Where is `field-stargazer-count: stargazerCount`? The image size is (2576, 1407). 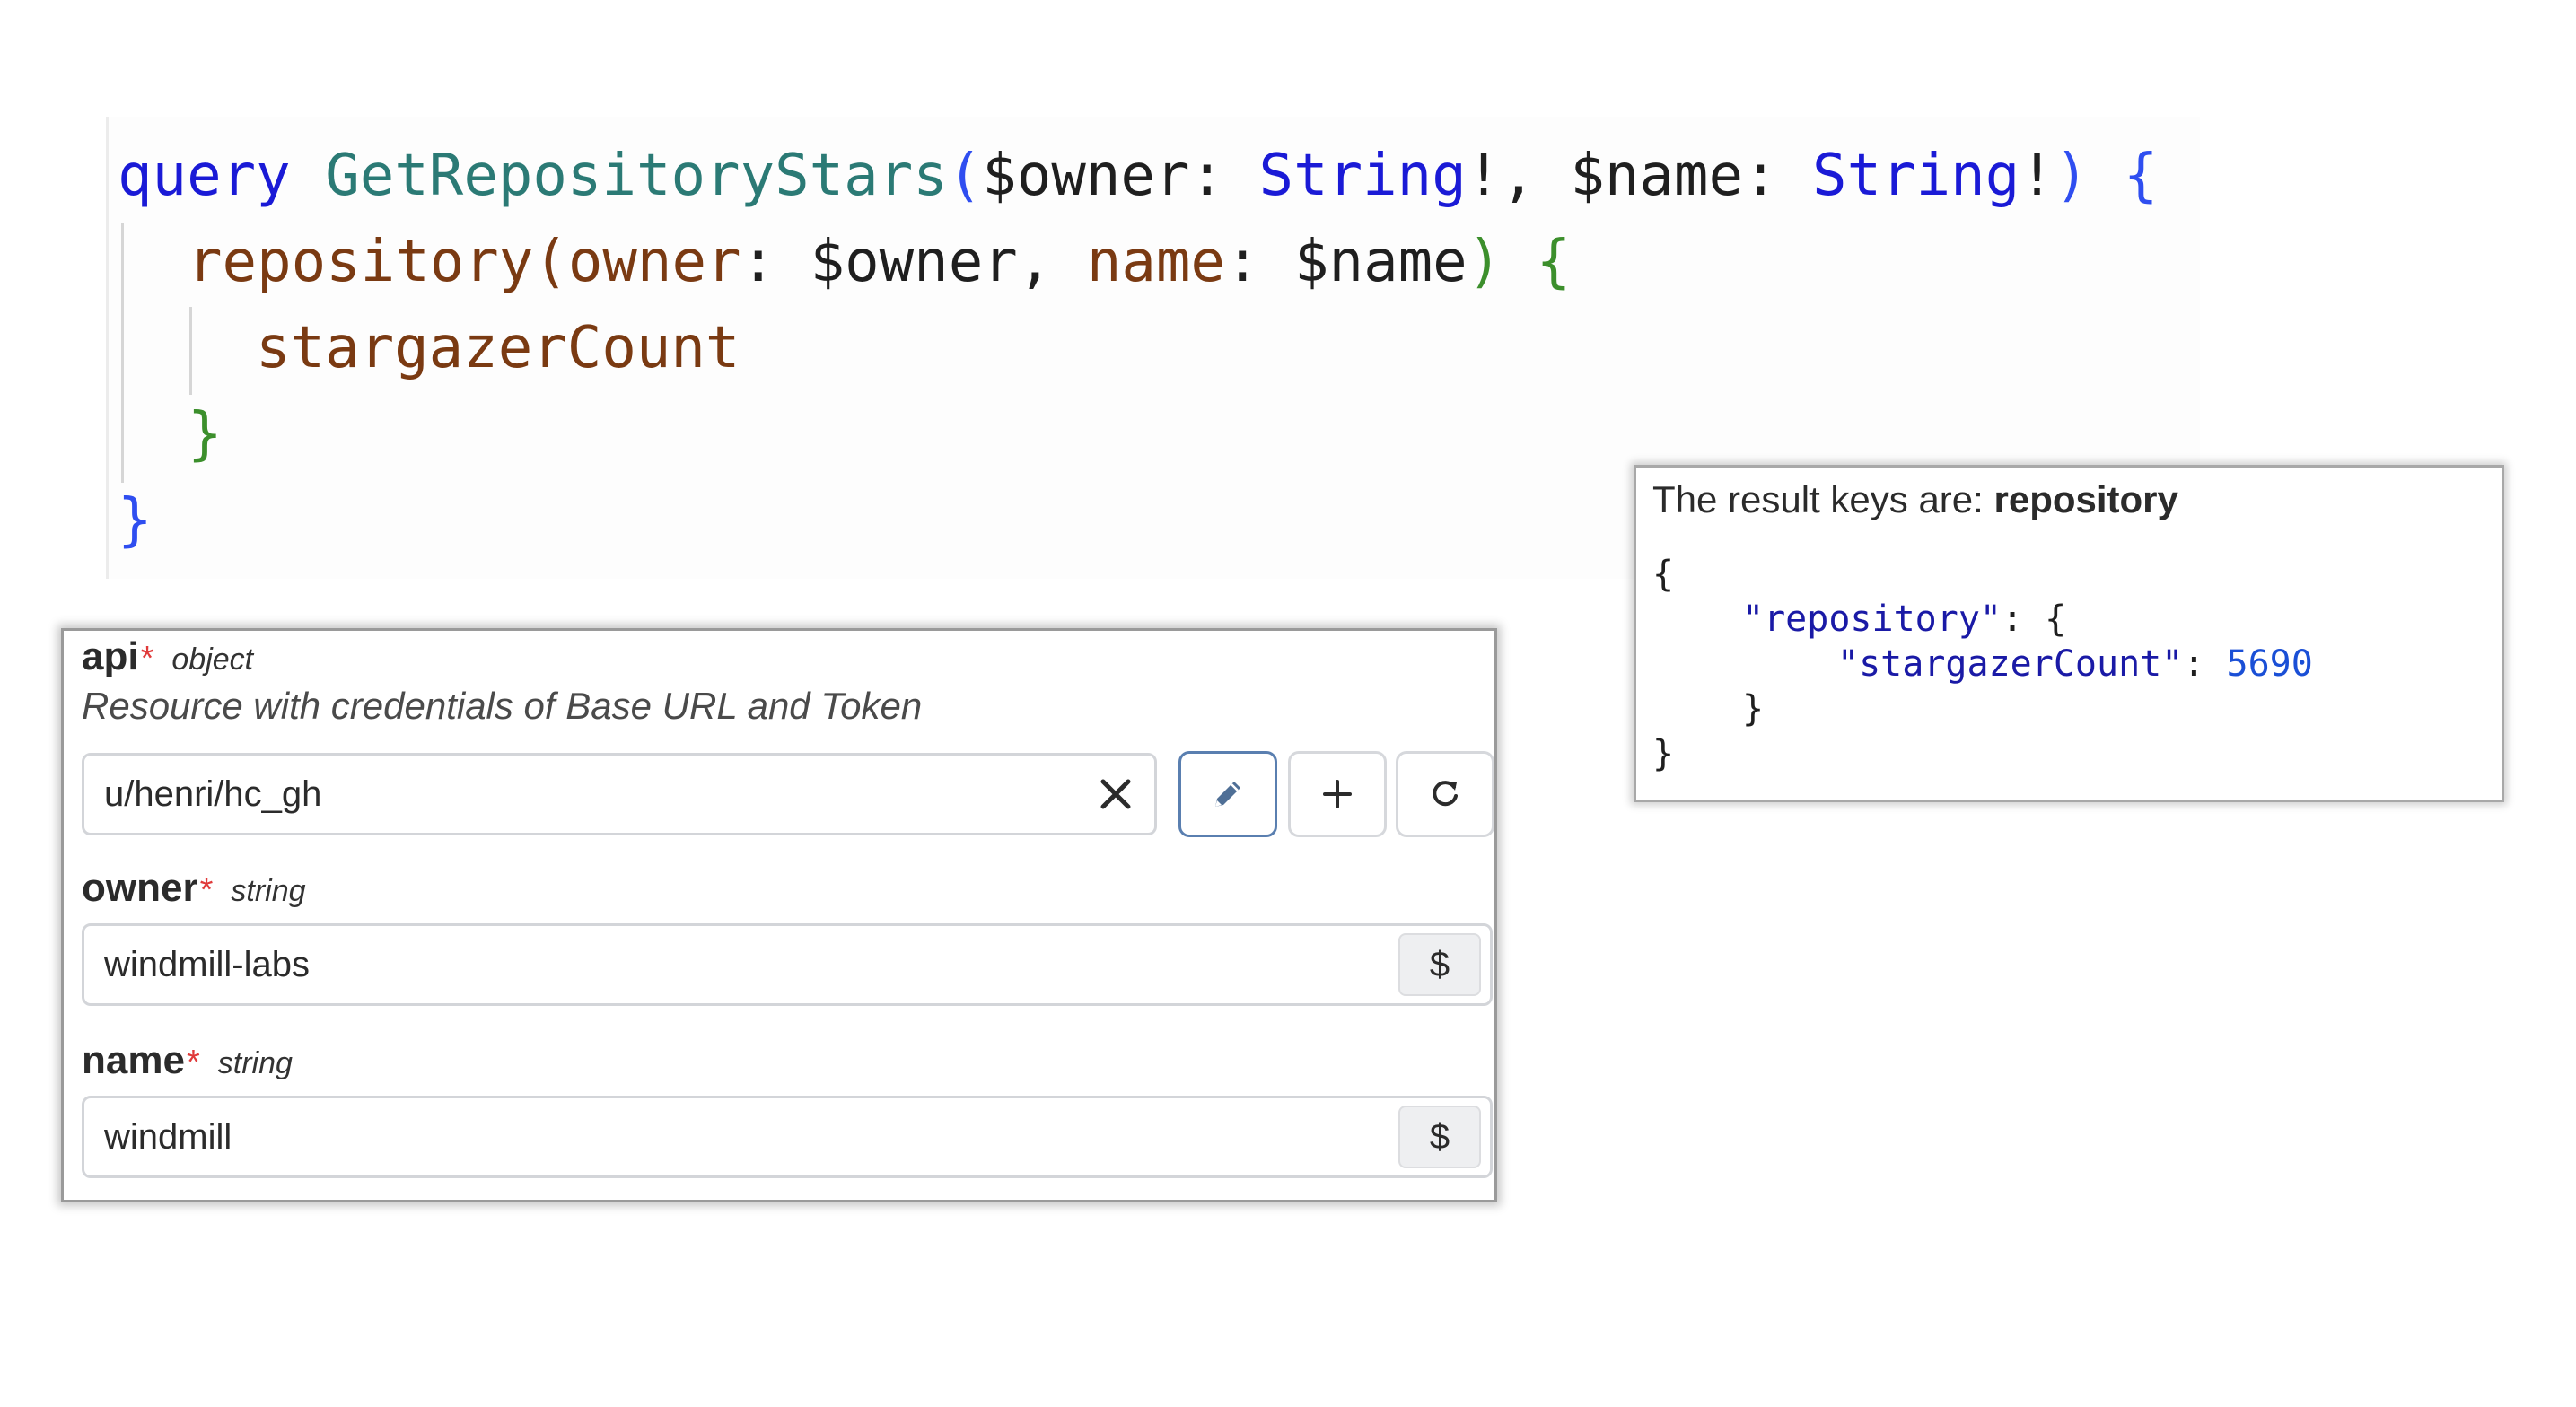
field-stargazer-count: stargazerCount is located at coordinates (498, 348).